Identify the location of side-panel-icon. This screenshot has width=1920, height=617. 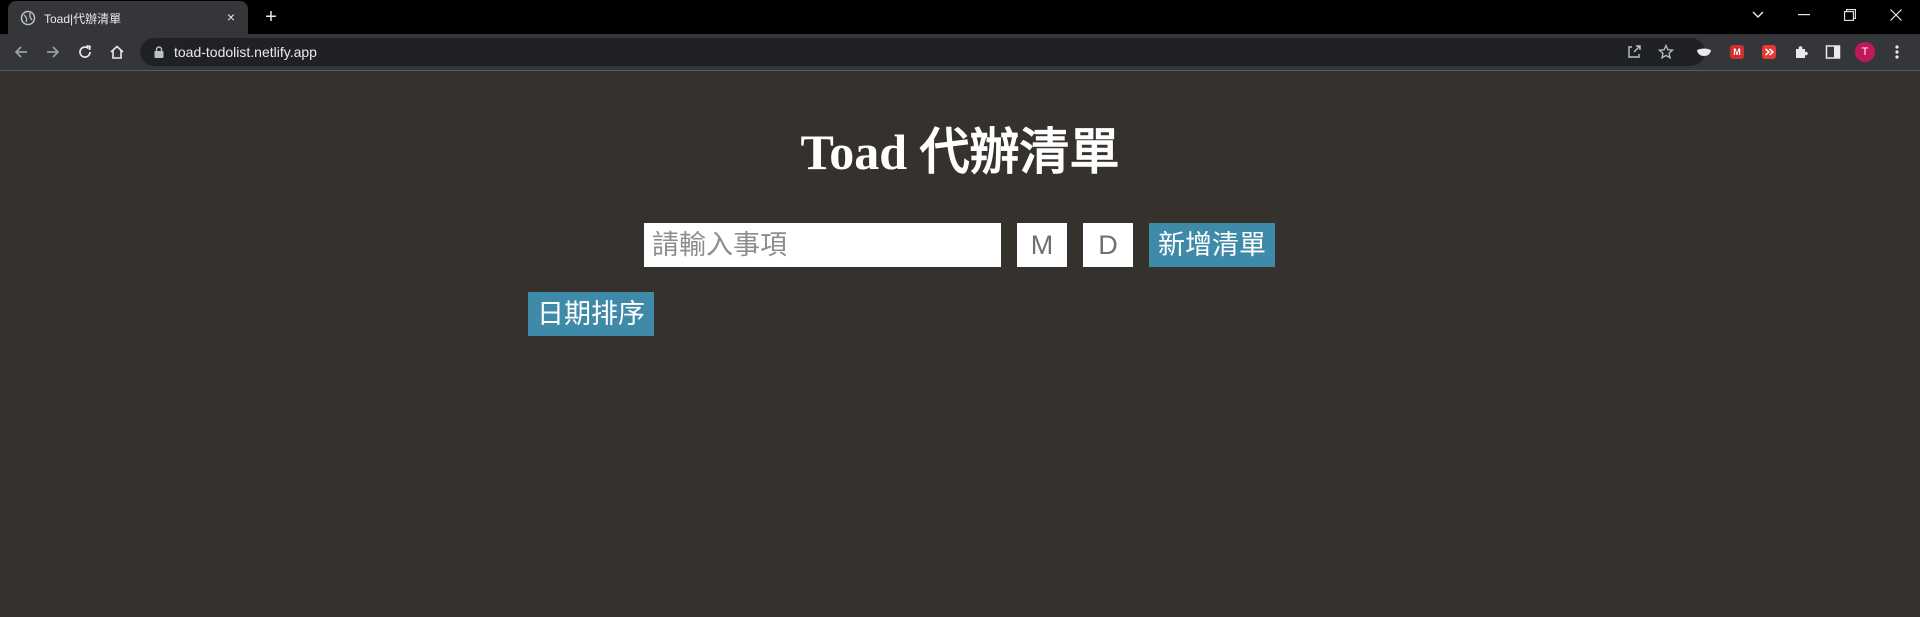
(1833, 52).